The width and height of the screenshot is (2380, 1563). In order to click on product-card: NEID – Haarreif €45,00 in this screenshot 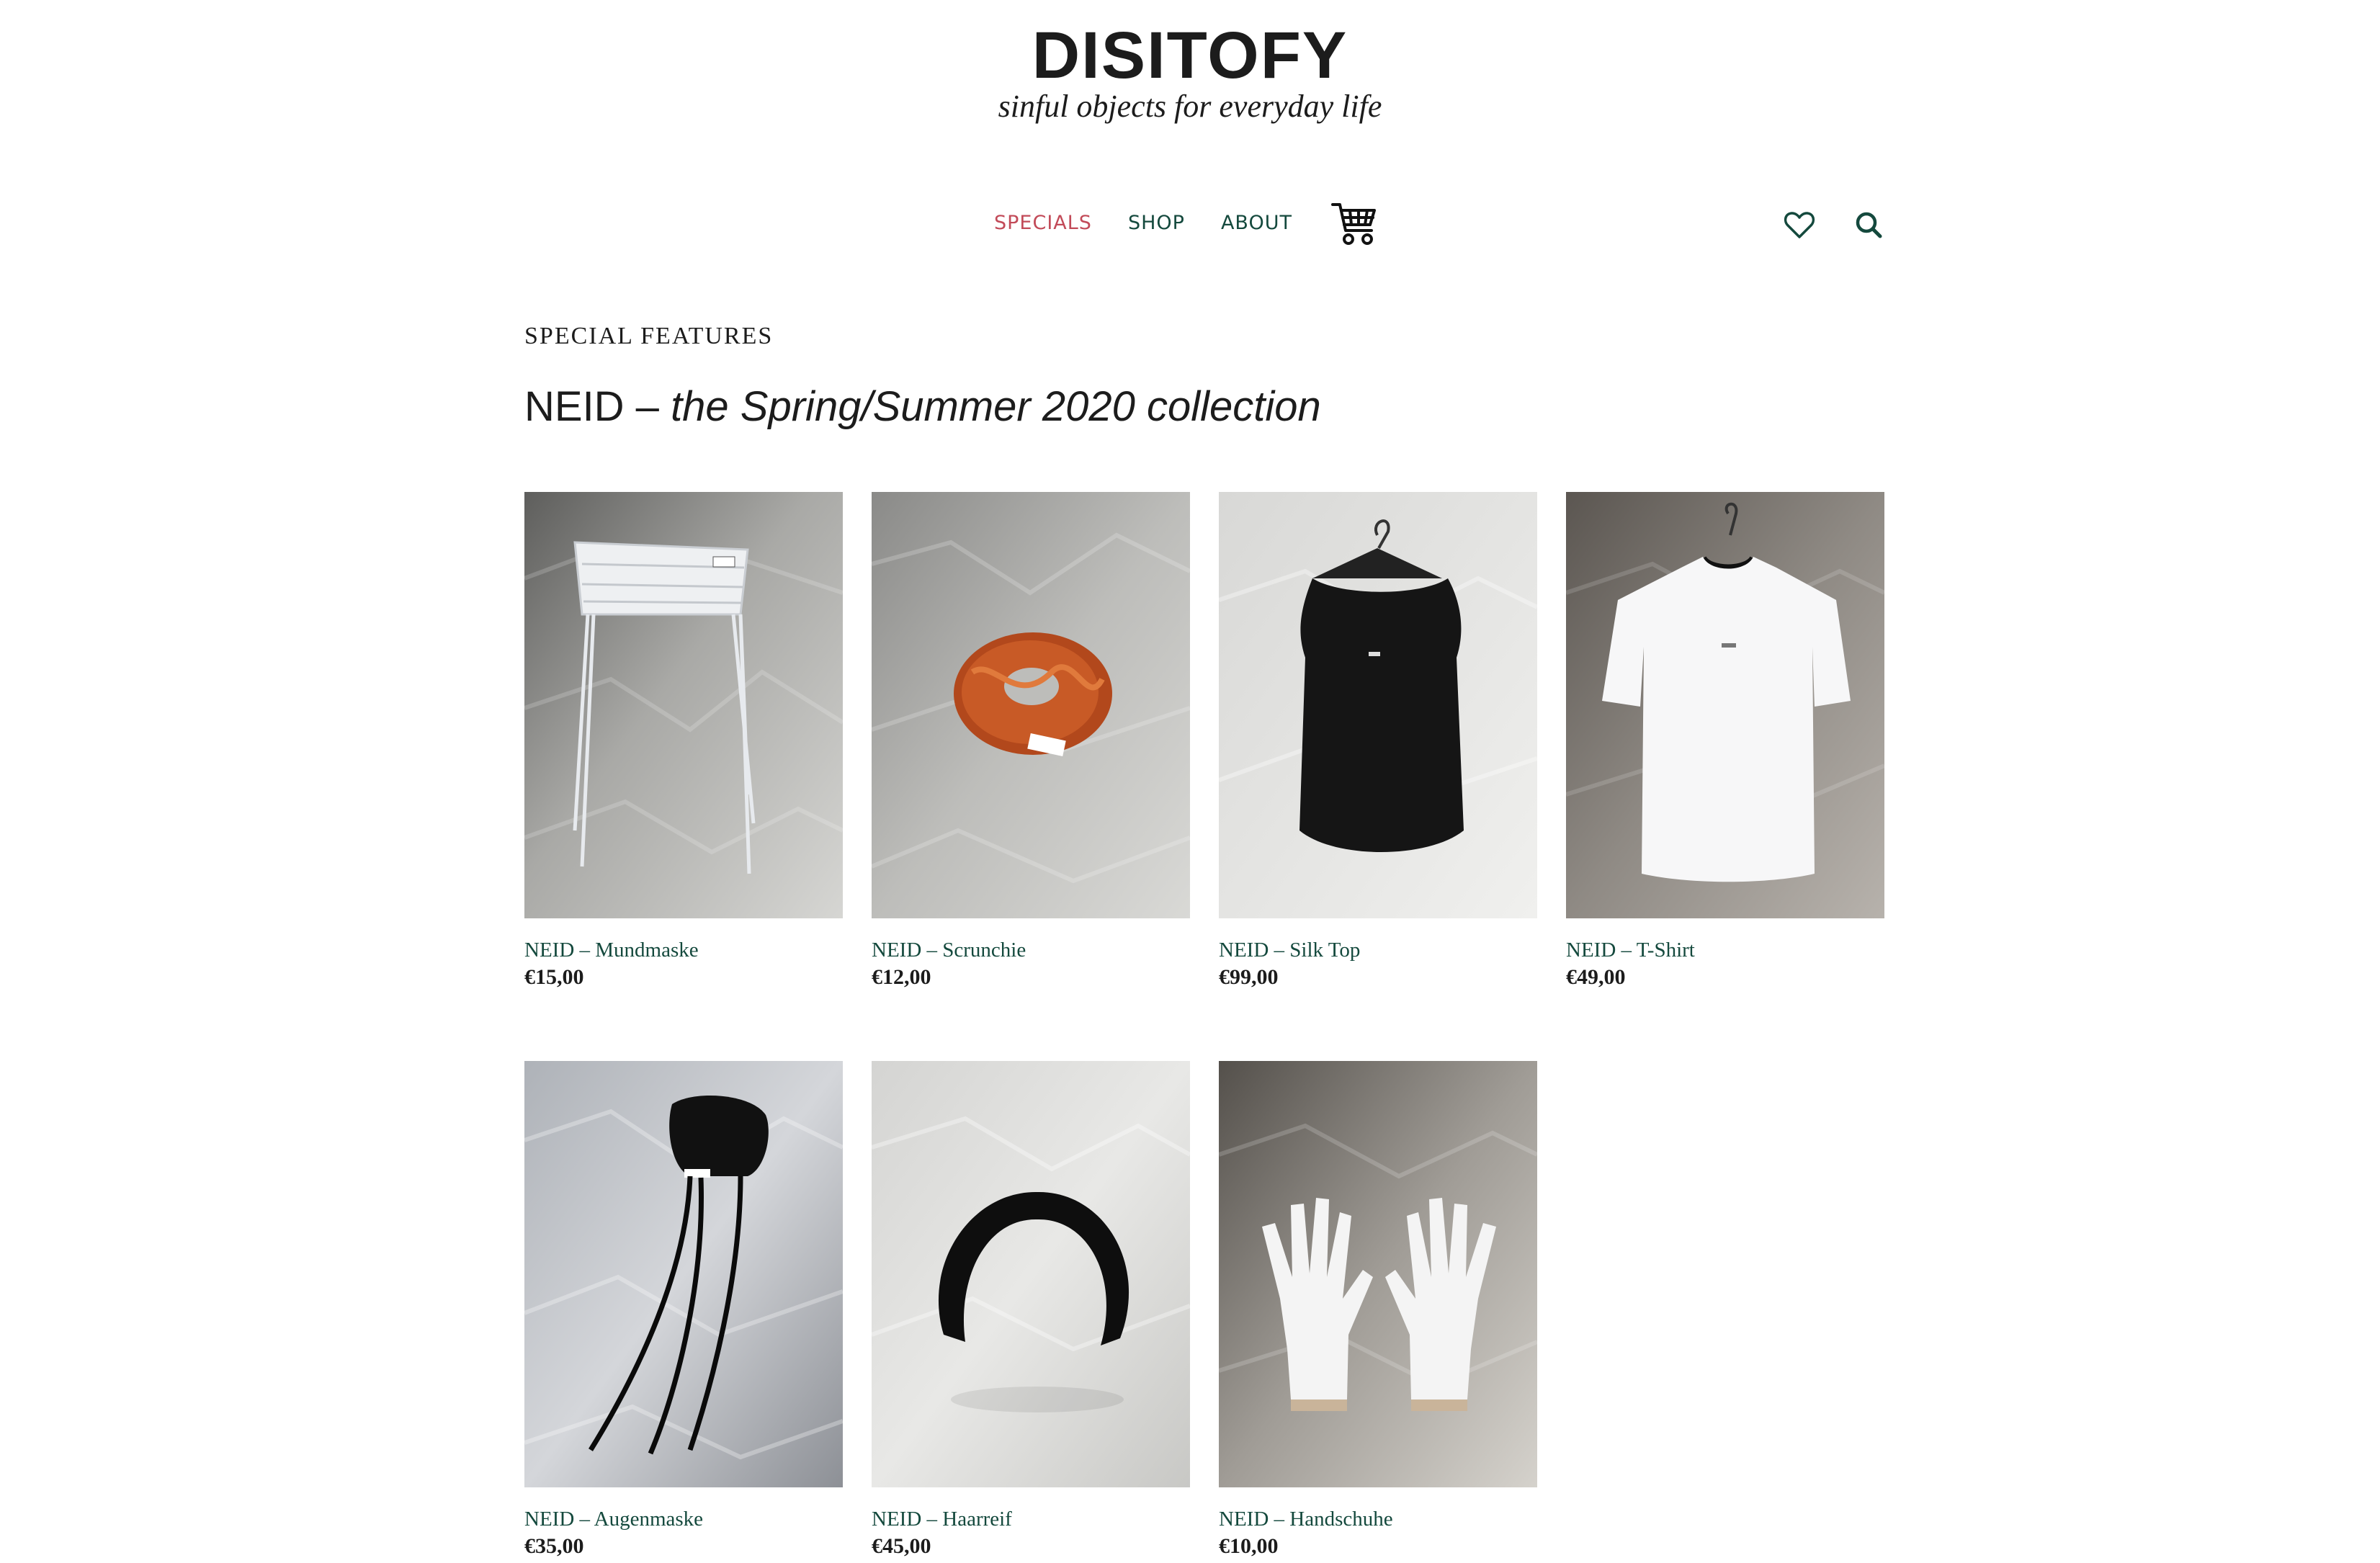, I will do `click(1031, 1310)`.